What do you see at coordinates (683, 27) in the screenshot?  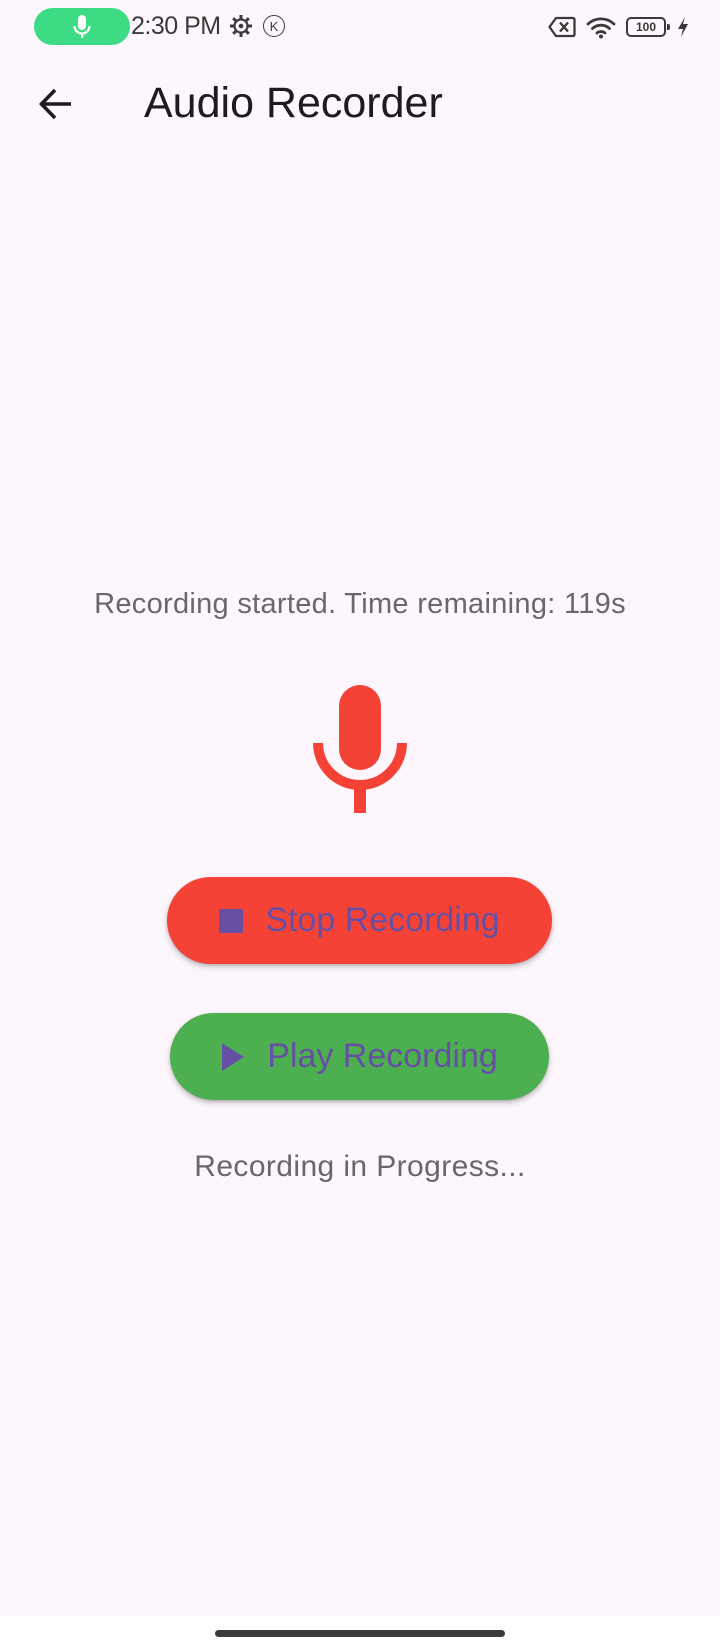 I see `charging-bolt-icon` at bounding box center [683, 27].